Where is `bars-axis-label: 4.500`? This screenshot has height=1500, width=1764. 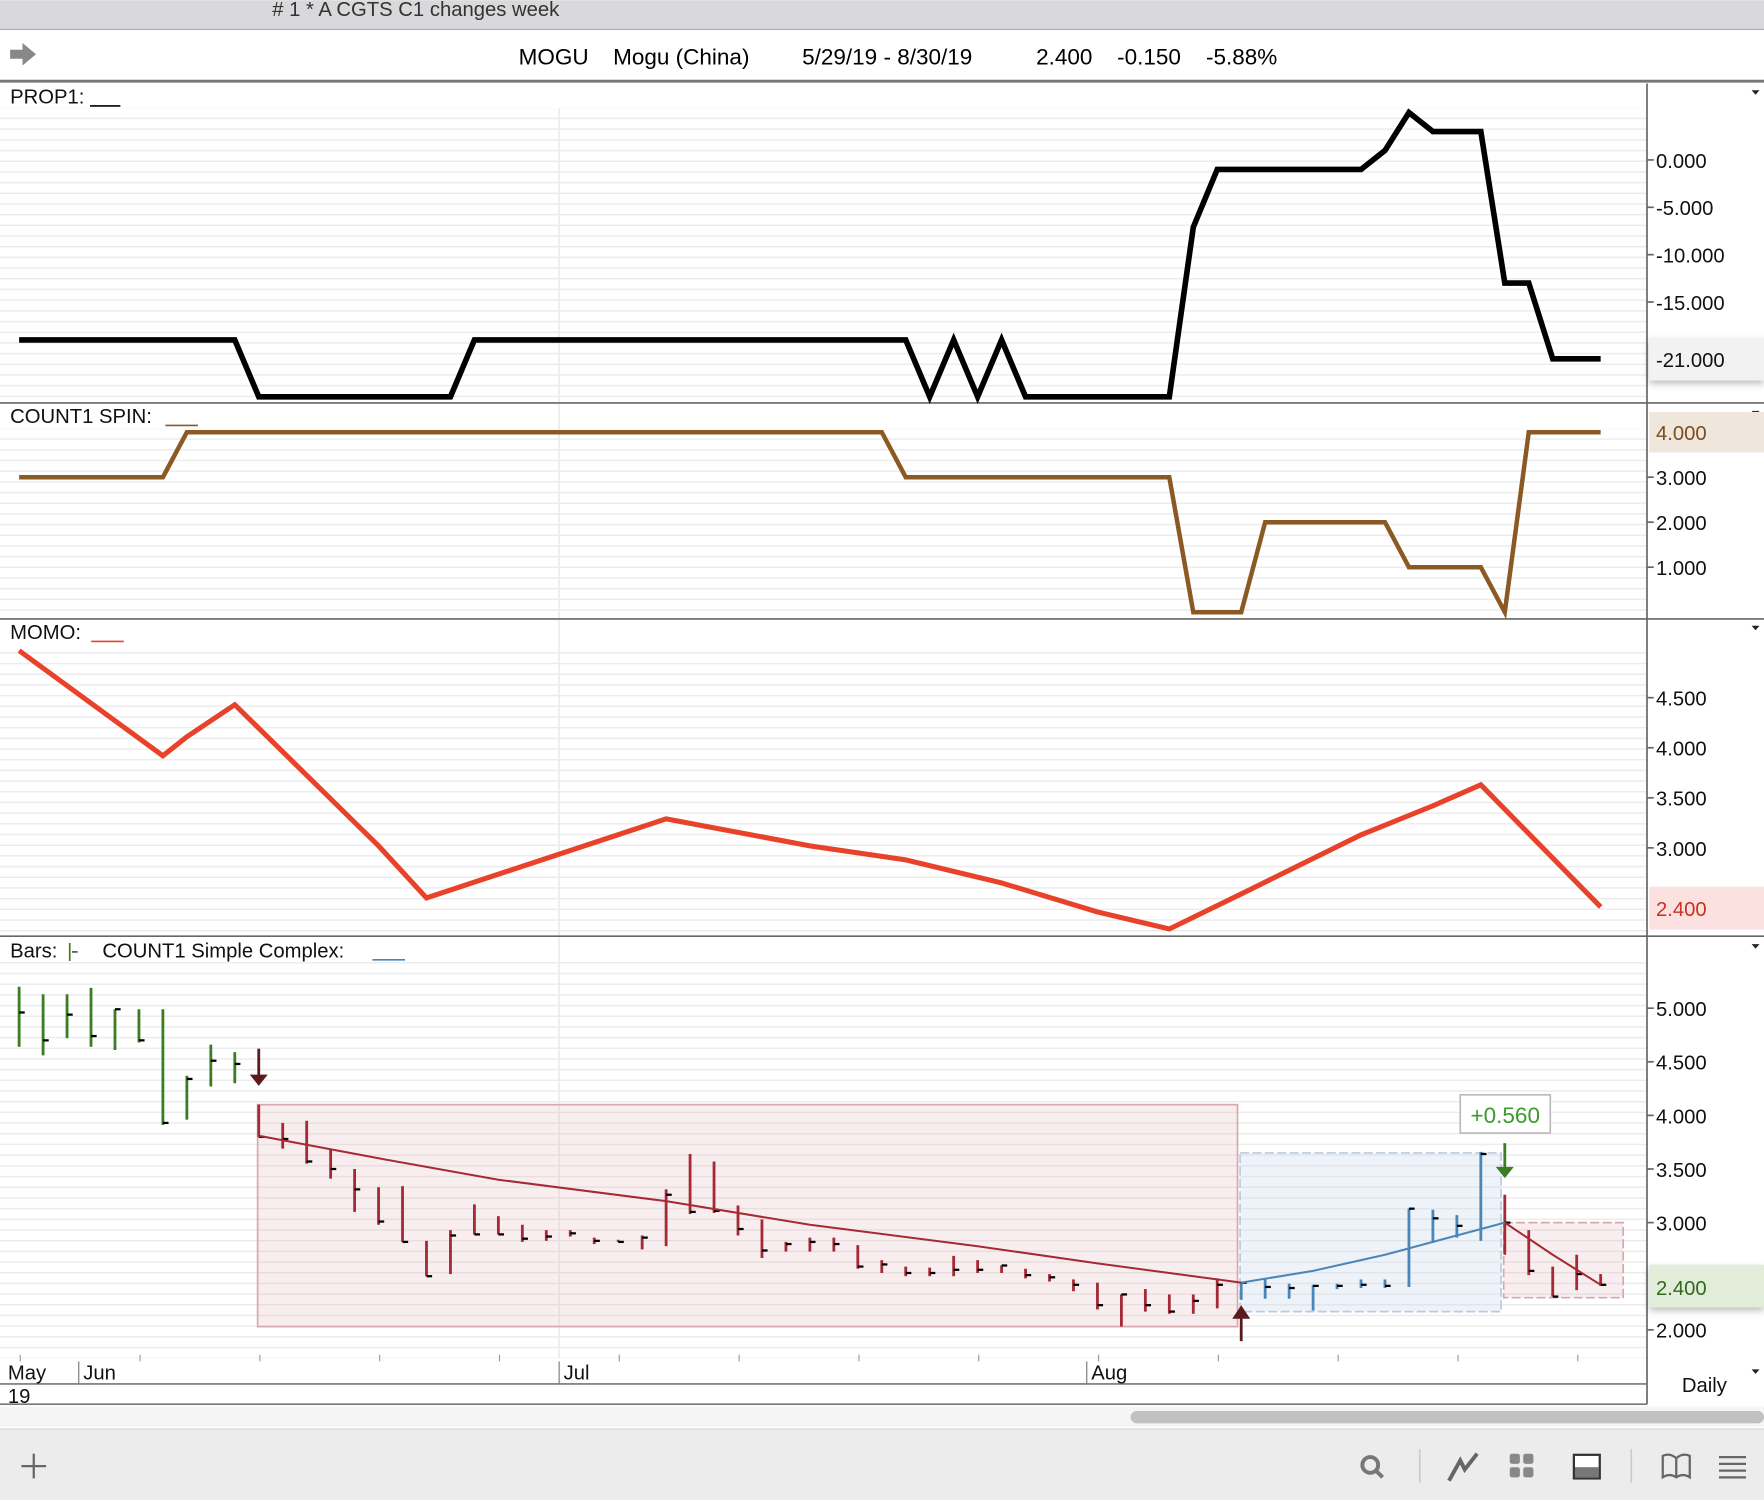 bars-axis-label: 4.500 is located at coordinates (1681, 1064).